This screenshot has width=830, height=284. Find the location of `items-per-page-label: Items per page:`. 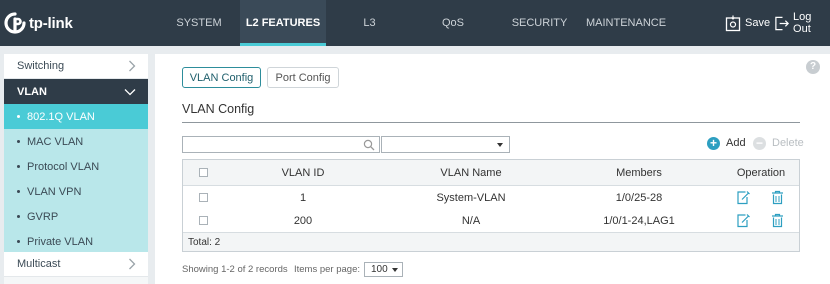

items-per-page-label: Items per page: is located at coordinates (327, 269).